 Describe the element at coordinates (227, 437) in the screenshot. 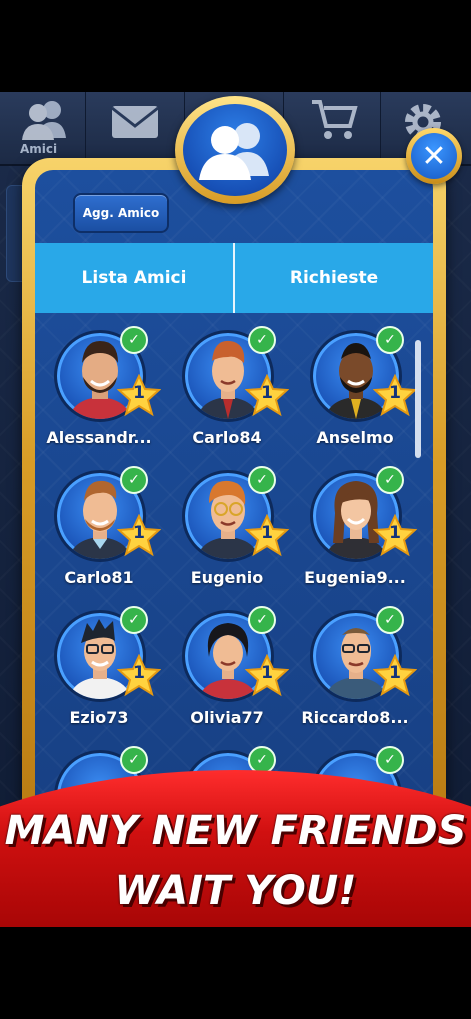

I see `friend-name: Carlo84` at that location.